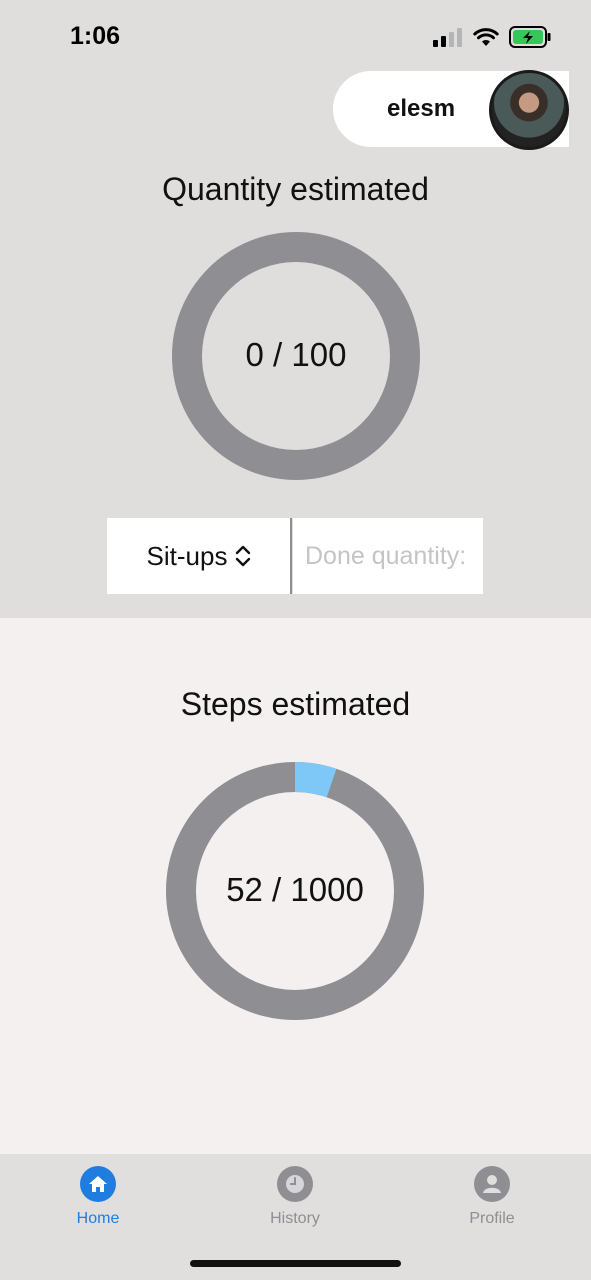 The image size is (591, 1280). What do you see at coordinates (187, 555) in the screenshot?
I see `exercise-selected: Sit-ups` at bounding box center [187, 555].